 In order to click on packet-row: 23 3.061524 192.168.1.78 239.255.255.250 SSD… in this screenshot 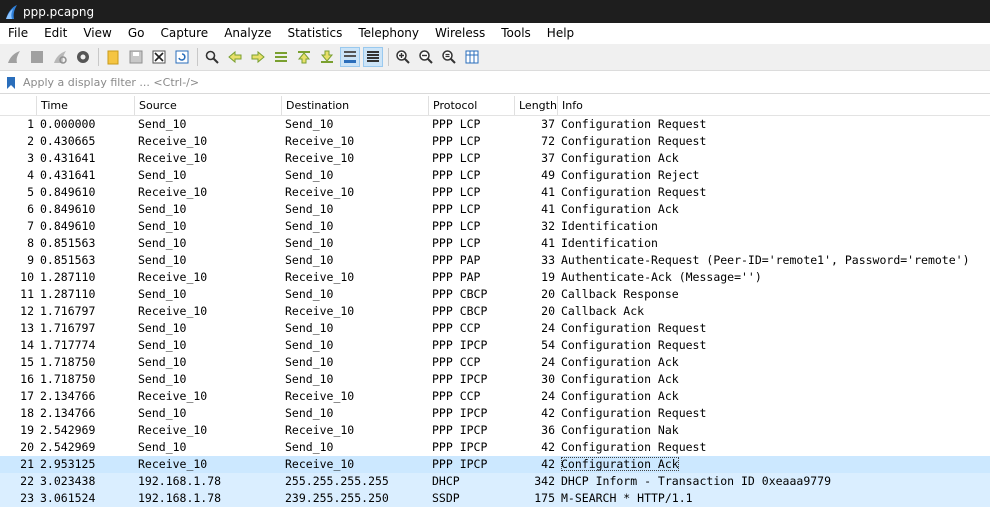, I will do `click(495, 498)`.